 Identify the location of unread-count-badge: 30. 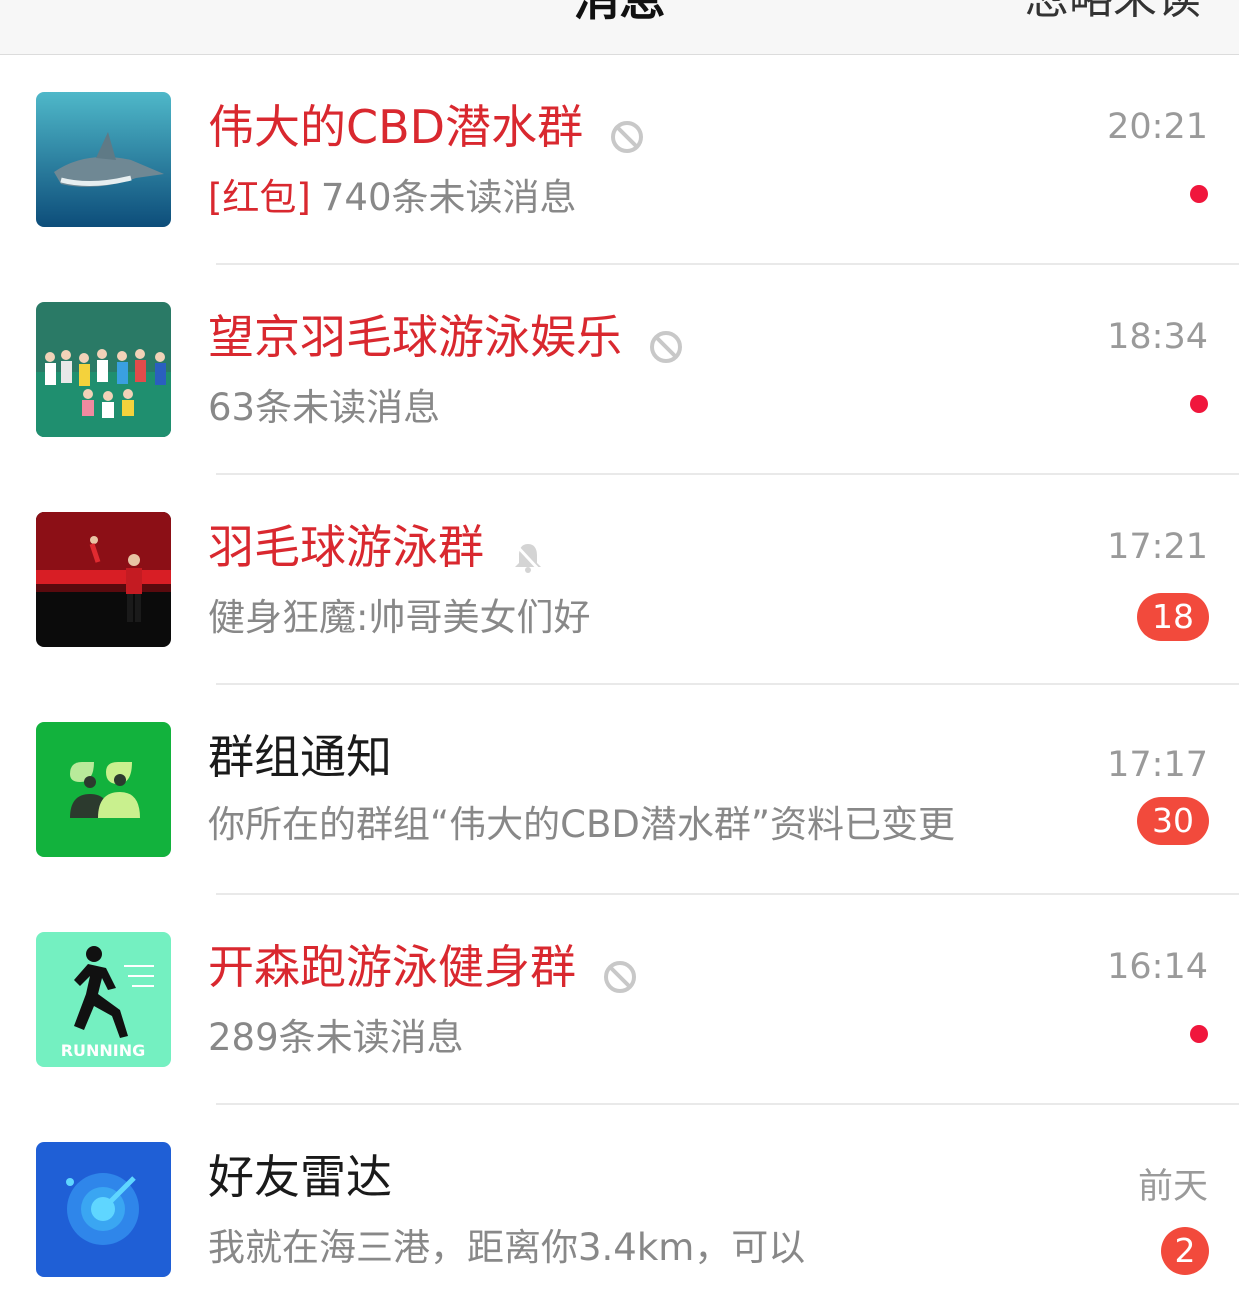
(1173, 821).